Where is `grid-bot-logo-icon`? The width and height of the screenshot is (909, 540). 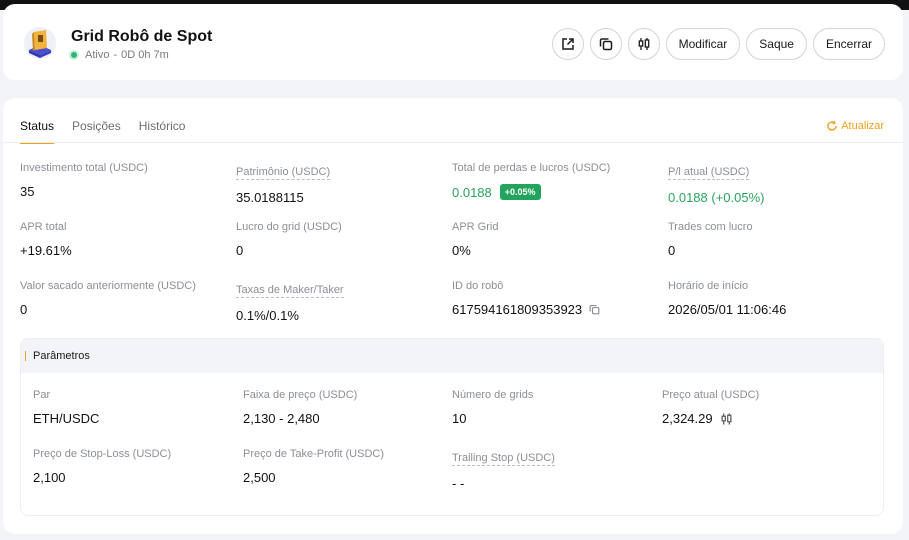 grid-bot-logo-icon is located at coordinates (40, 42).